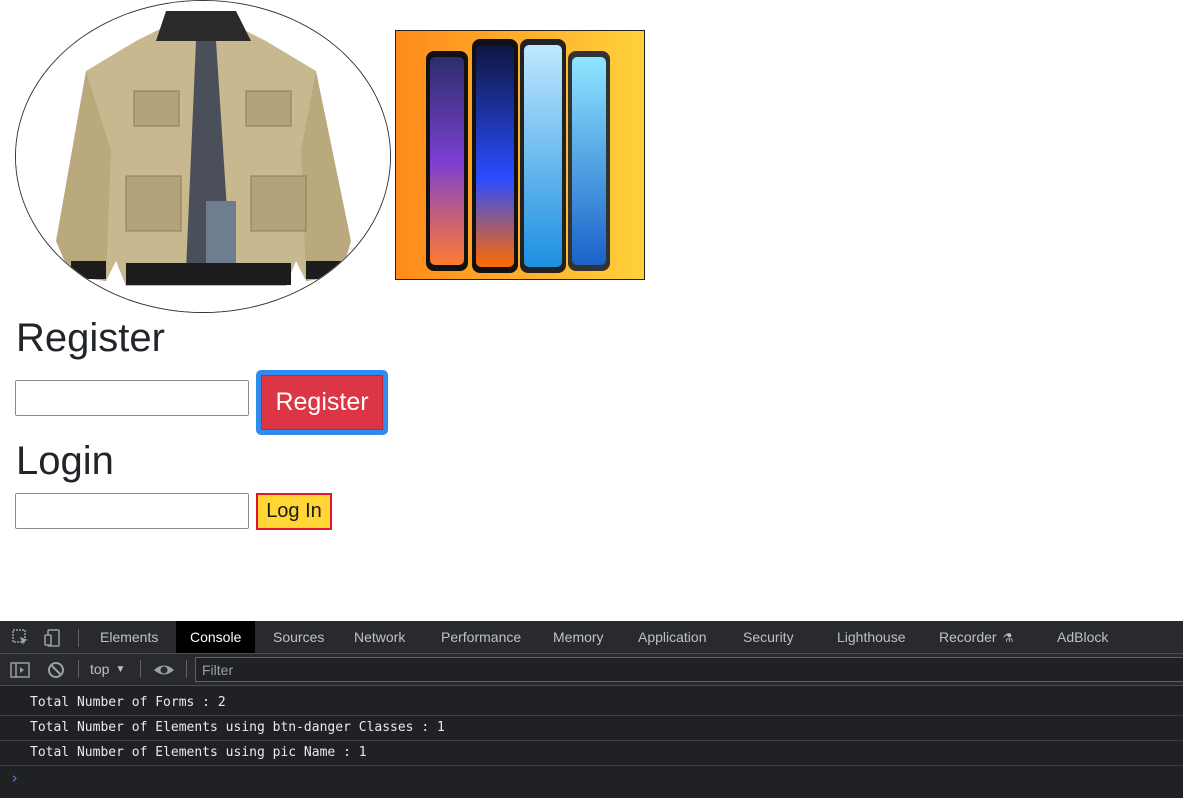 The image size is (1183, 798). Describe the element at coordinates (20, 670) in the screenshot. I see `show-sidebar-icon` at that location.